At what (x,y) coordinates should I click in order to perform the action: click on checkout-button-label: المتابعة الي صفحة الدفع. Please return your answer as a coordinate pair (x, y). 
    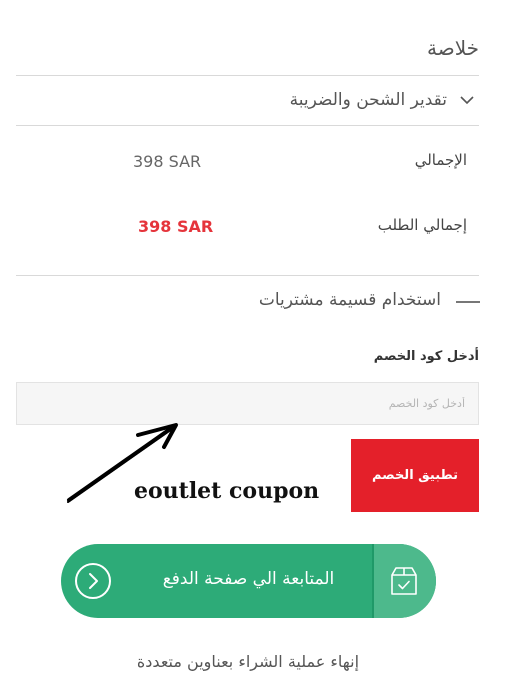
    Looking at the image, I should click on (248, 579).